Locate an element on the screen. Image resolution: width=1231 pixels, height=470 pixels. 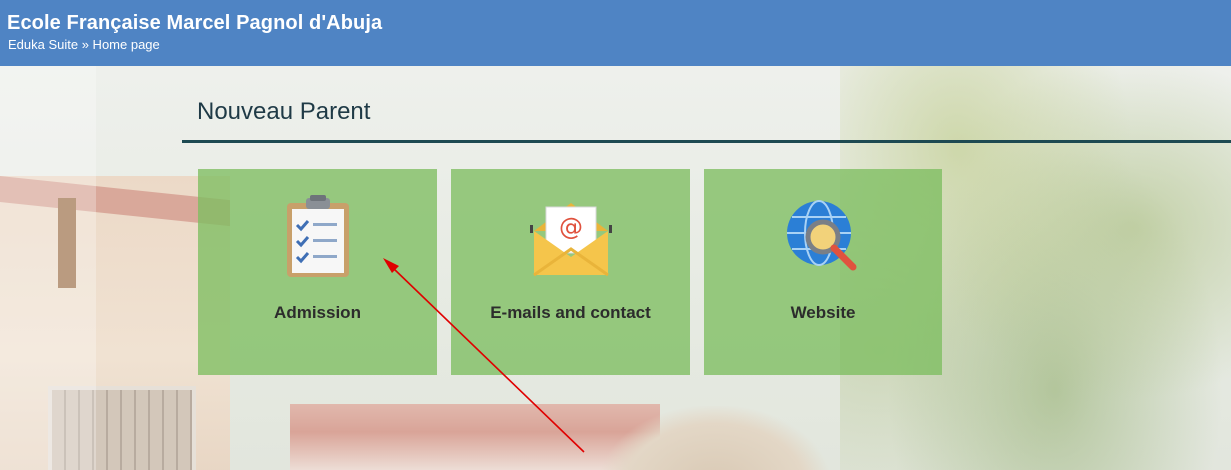
thatched-hut is located at coordinates (715, 438).